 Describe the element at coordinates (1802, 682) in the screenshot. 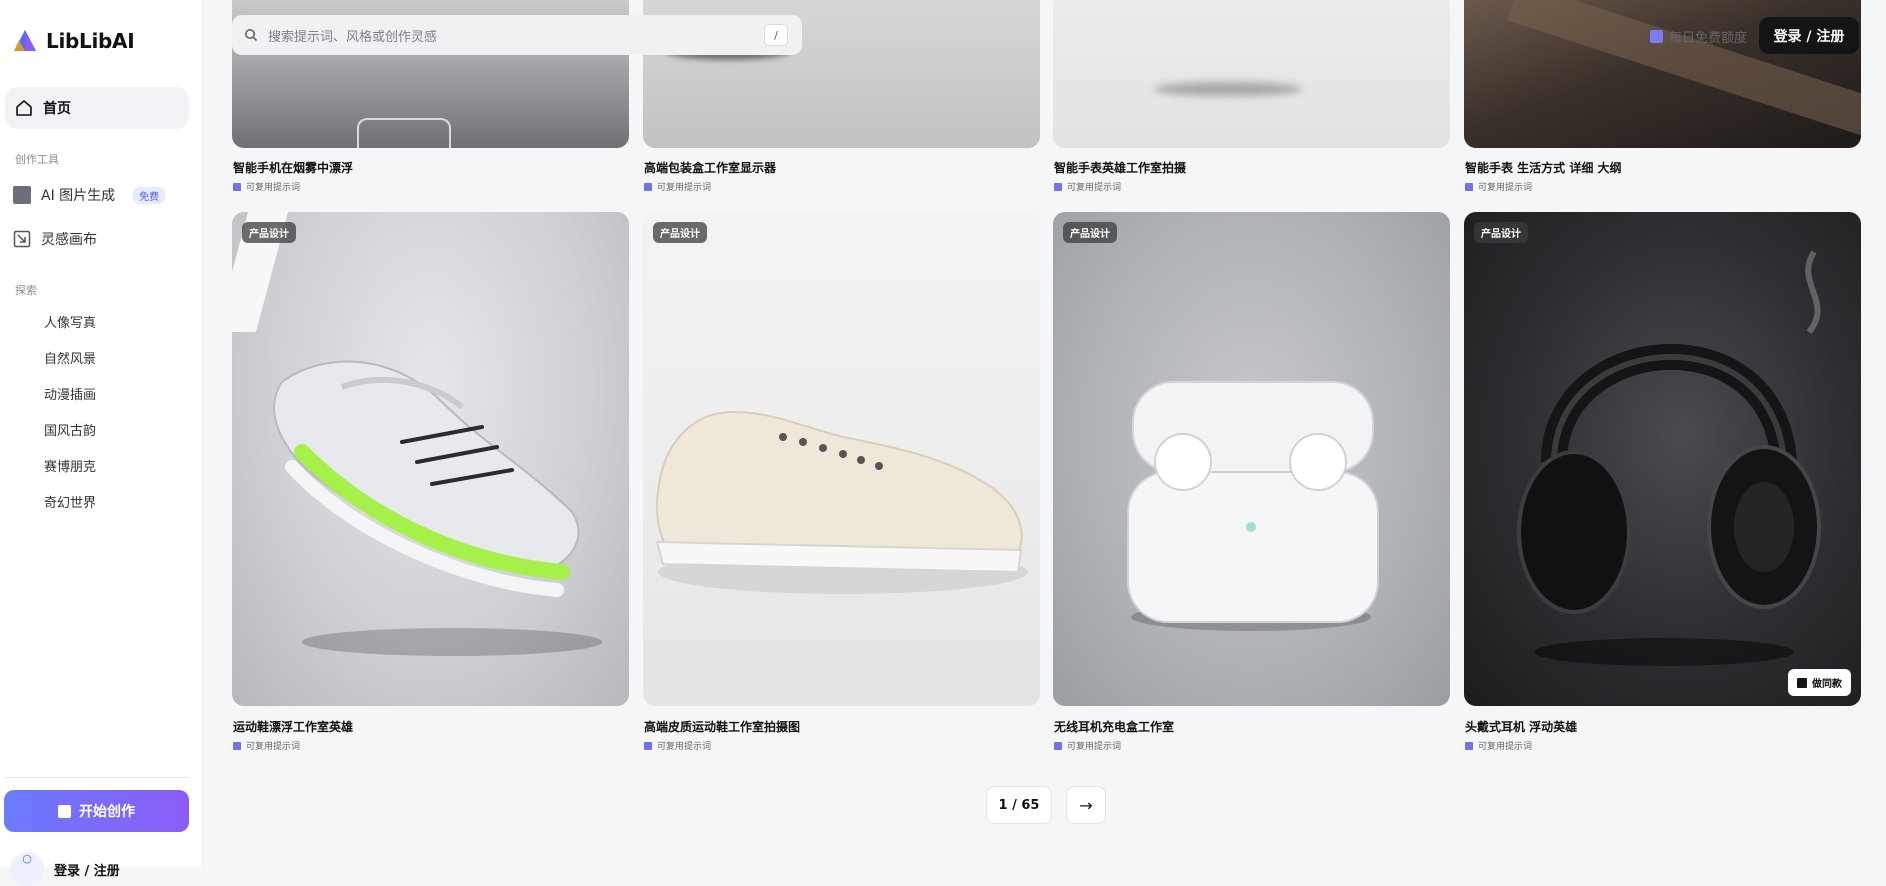

I see `make-same-icon` at that location.